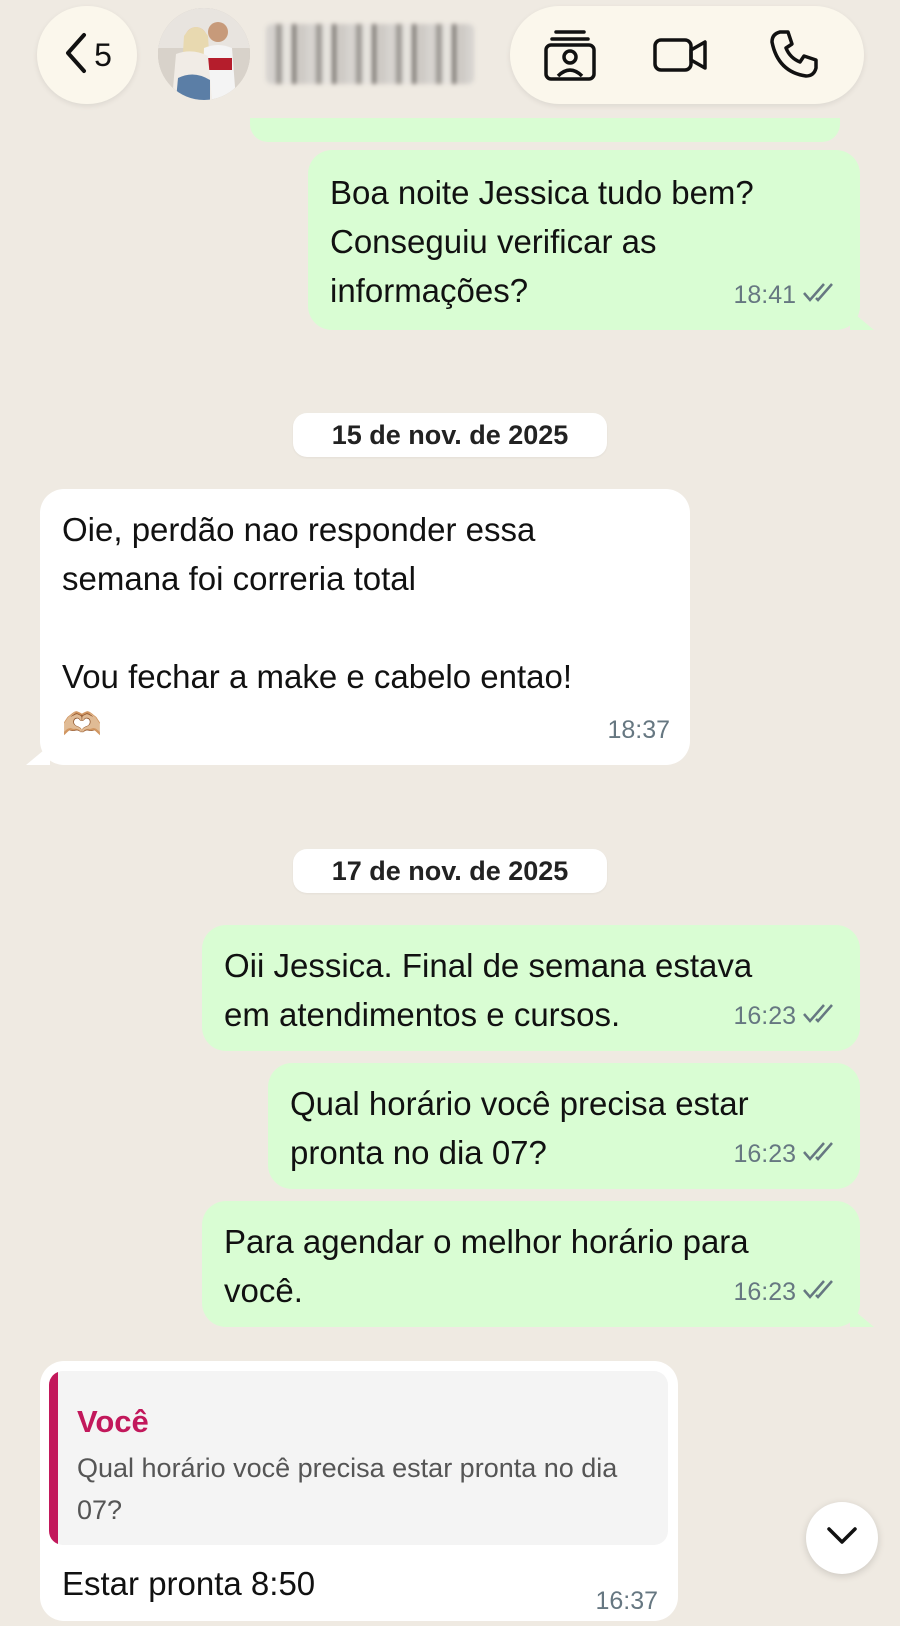 The width and height of the screenshot is (900, 1626). Describe the element at coordinates (189, 1583) in the screenshot. I see `message-text: Estar pronta 8:50` at that location.